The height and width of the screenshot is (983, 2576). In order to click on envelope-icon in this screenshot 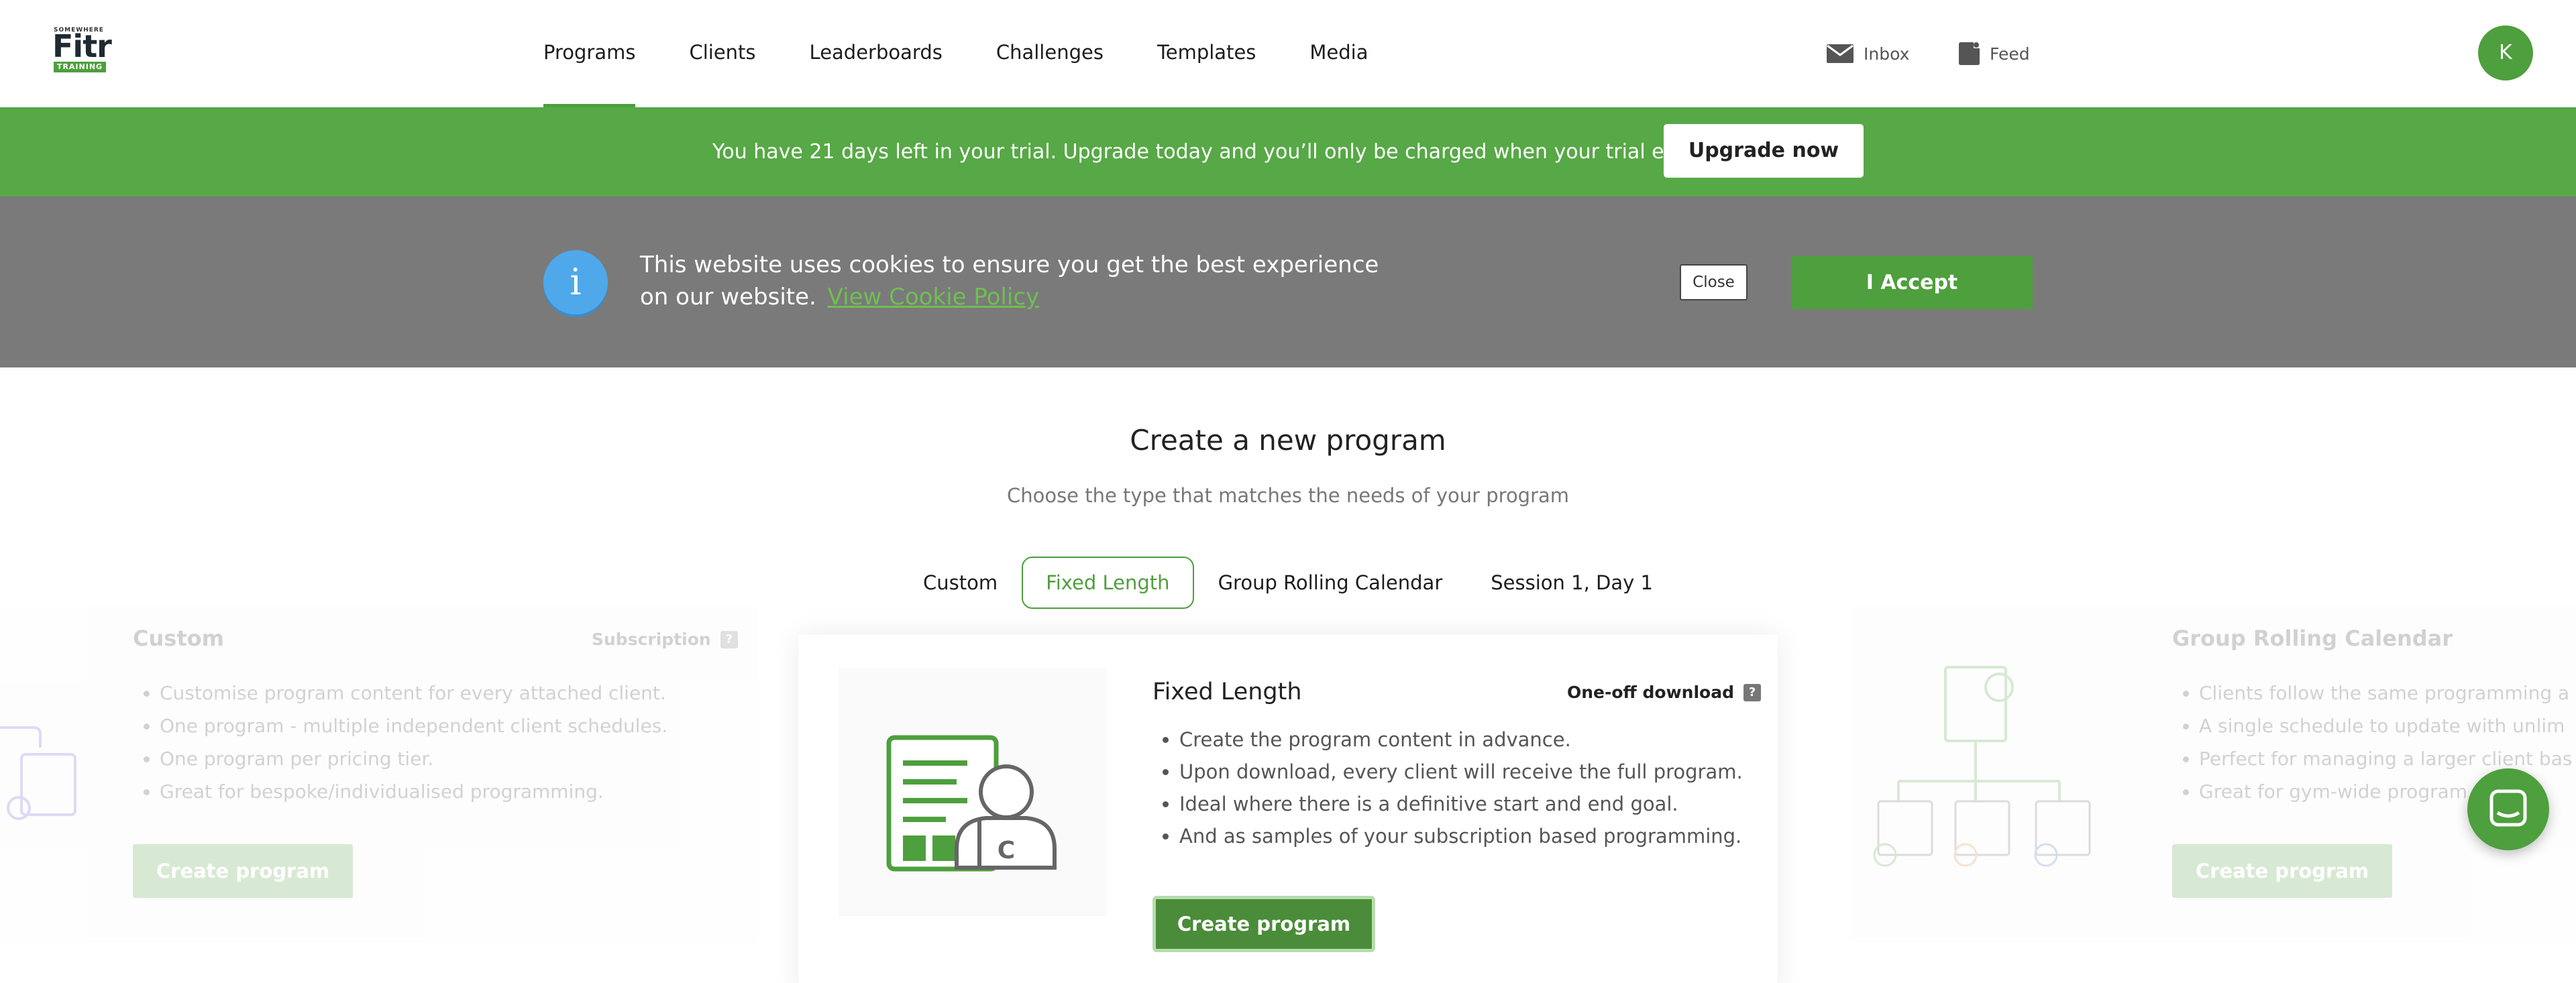, I will do `click(1840, 53)`.